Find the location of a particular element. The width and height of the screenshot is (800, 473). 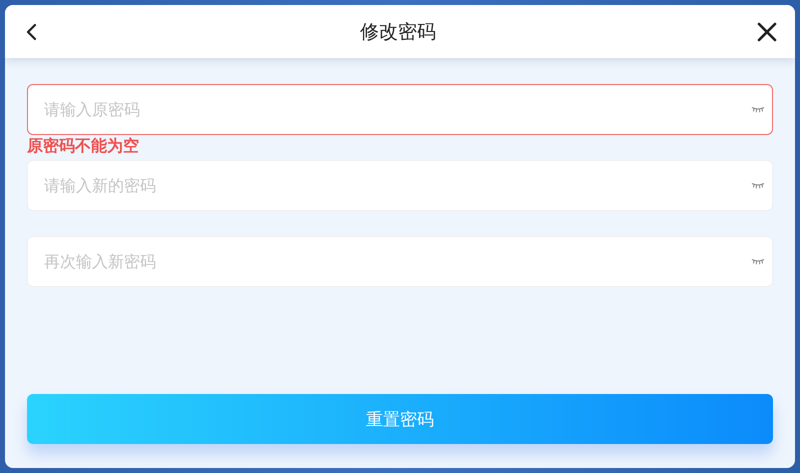

close-button is located at coordinates (767, 32).